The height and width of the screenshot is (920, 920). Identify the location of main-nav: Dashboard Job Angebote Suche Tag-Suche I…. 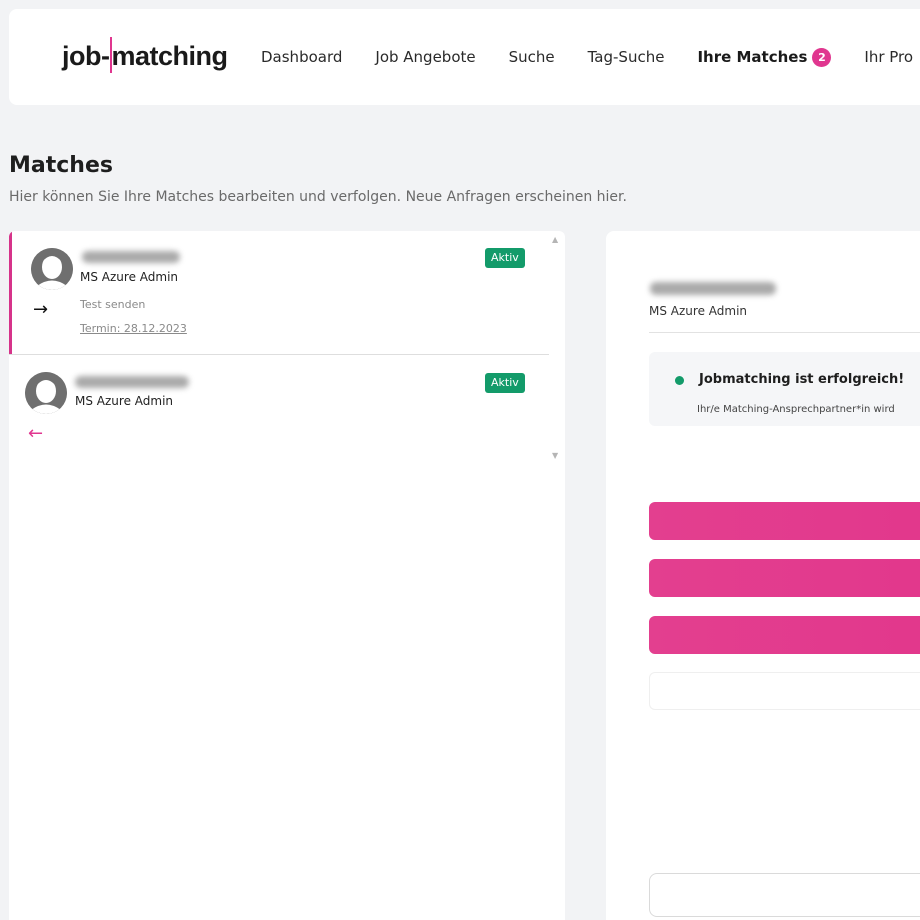
(587, 57).